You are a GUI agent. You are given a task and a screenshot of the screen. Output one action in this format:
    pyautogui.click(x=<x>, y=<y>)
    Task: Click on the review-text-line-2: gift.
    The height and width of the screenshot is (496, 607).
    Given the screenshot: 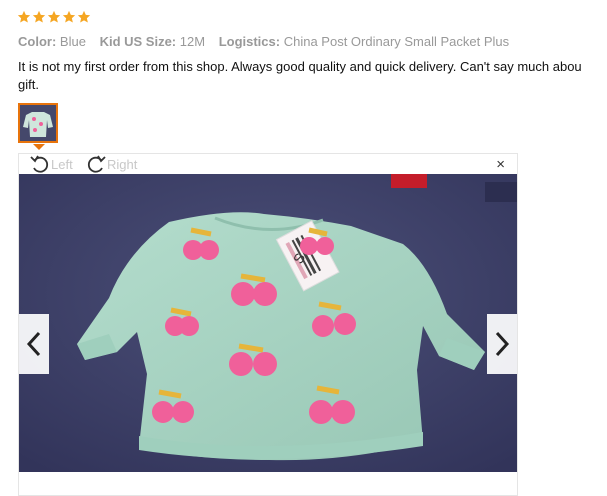 What is the action you would take?
    pyautogui.click(x=28, y=84)
    